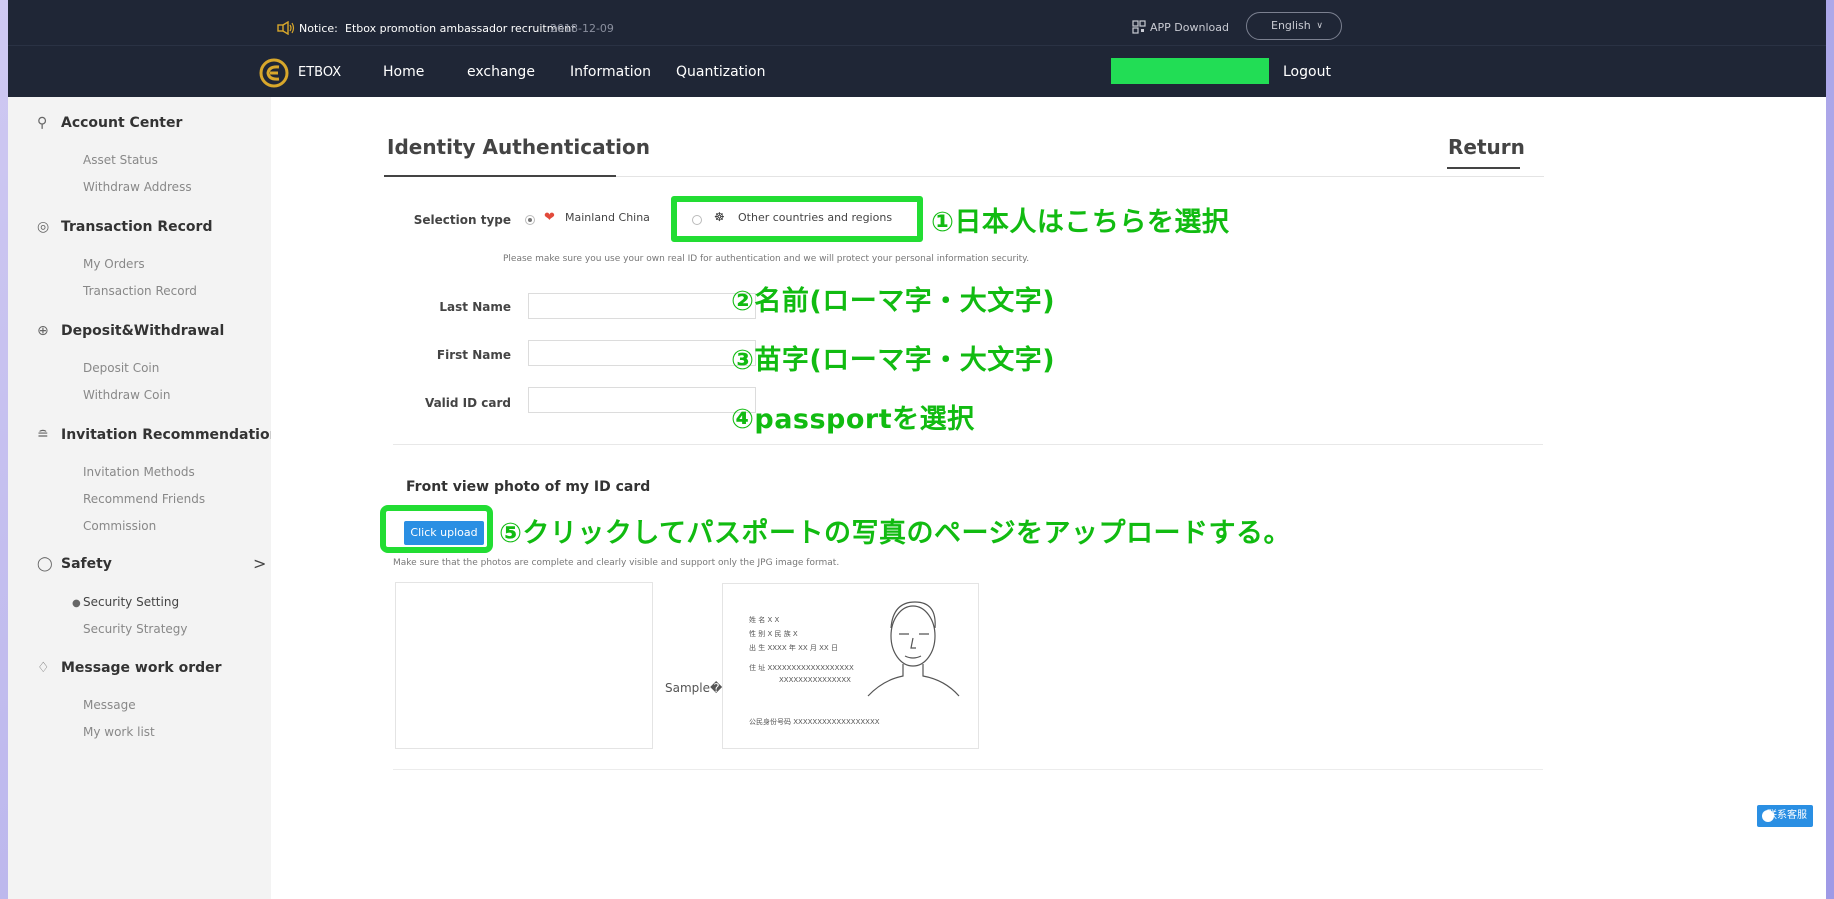 Image resolution: width=1834 pixels, height=899 pixels. Describe the element at coordinates (893, 360) in the screenshot. I see `annotation-step-3: ③苗字(ローマ字・大文字)` at that location.